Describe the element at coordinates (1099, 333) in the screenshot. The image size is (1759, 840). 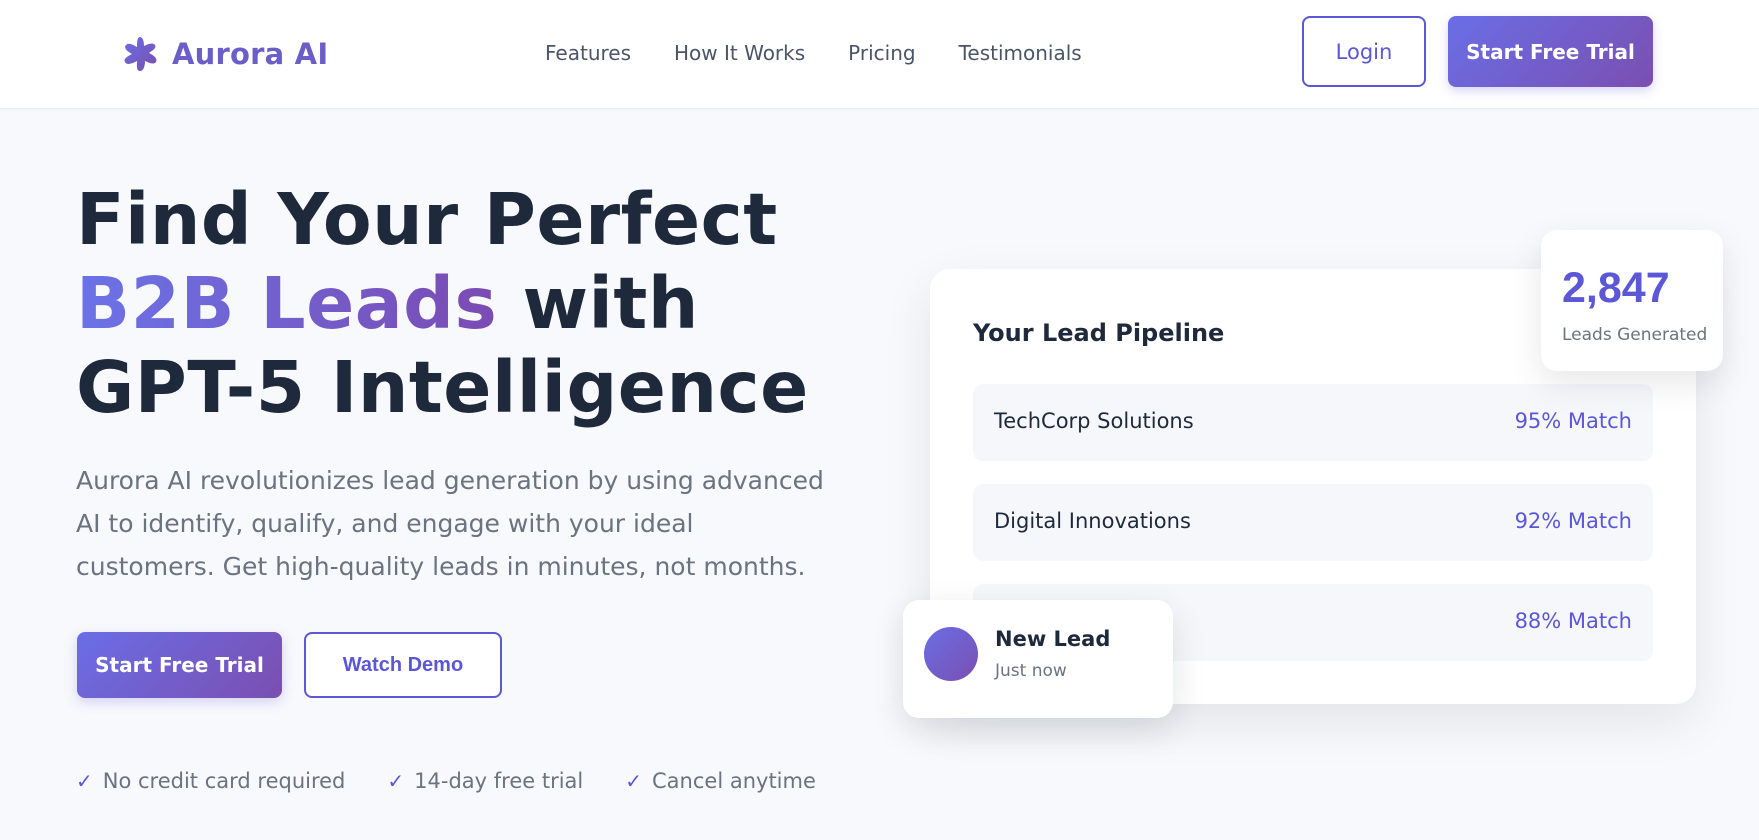
I see `pipeline-title: Your Lead Pipeline` at that location.